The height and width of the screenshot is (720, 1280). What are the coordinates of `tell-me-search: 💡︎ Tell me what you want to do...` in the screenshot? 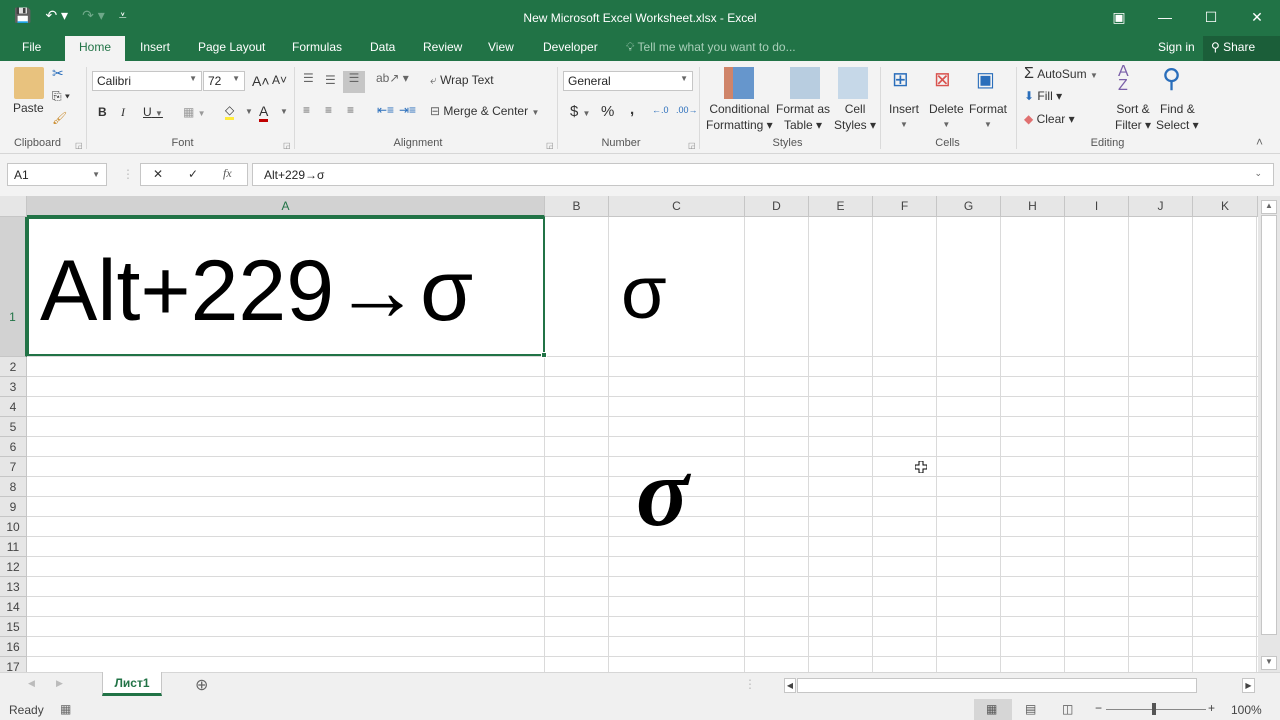 It's located at (711, 47).